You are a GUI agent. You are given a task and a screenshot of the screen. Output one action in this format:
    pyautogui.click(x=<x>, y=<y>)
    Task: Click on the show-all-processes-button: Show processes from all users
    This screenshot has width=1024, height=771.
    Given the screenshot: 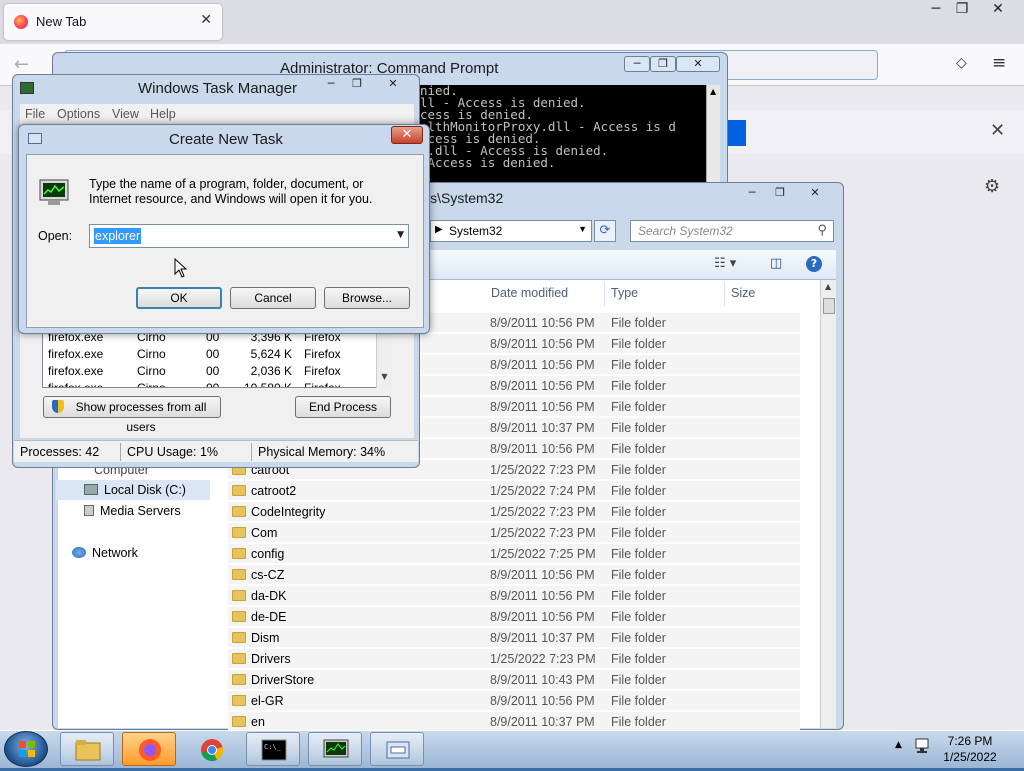 What is the action you would take?
    pyautogui.click(x=132, y=415)
    